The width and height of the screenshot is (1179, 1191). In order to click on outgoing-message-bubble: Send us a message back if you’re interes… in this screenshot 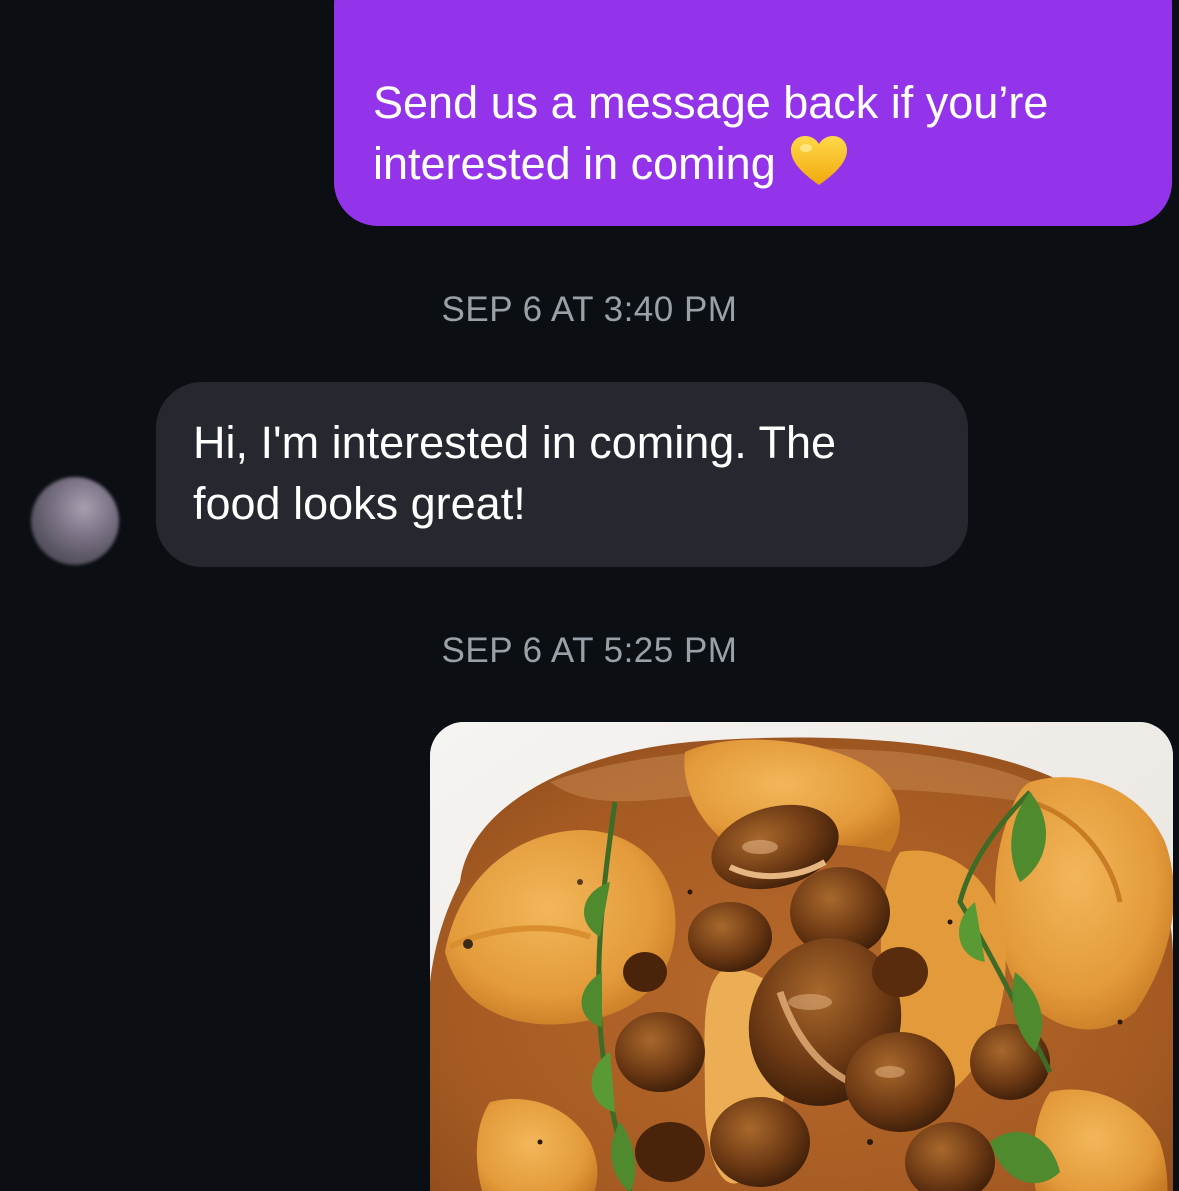, I will do `click(753, 113)`.